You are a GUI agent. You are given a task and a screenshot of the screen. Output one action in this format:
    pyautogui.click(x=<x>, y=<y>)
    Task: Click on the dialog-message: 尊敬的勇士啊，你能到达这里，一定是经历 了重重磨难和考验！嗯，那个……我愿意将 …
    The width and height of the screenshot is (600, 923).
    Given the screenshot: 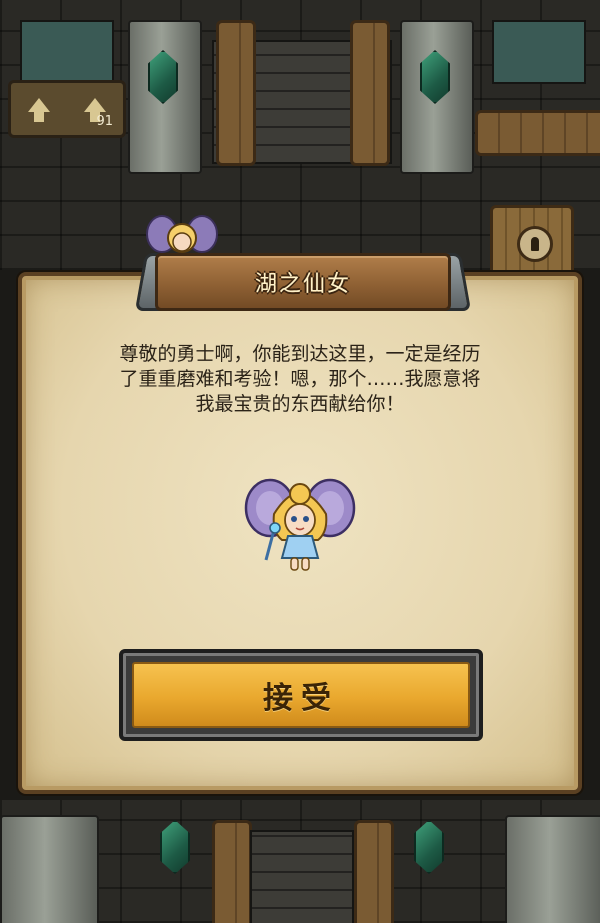 What is the action you would take?
    pyautogui.click(x=300, y=379)
    